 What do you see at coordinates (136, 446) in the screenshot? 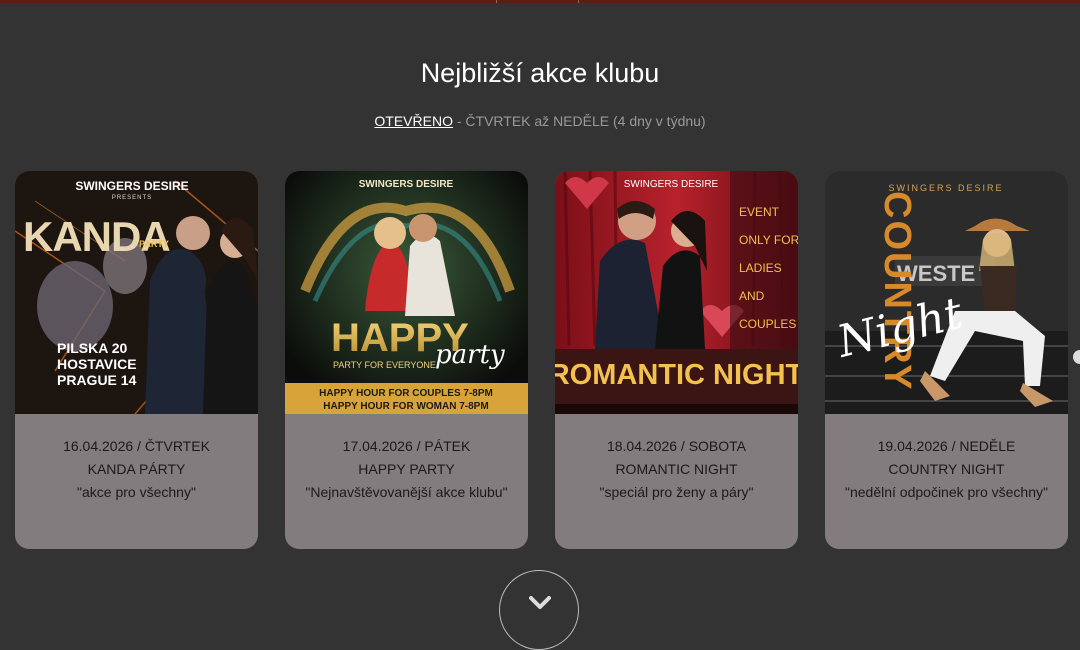
I see `event-date: 16.04.2026 / ČTVRTEK` at bounding box center [136, 446].